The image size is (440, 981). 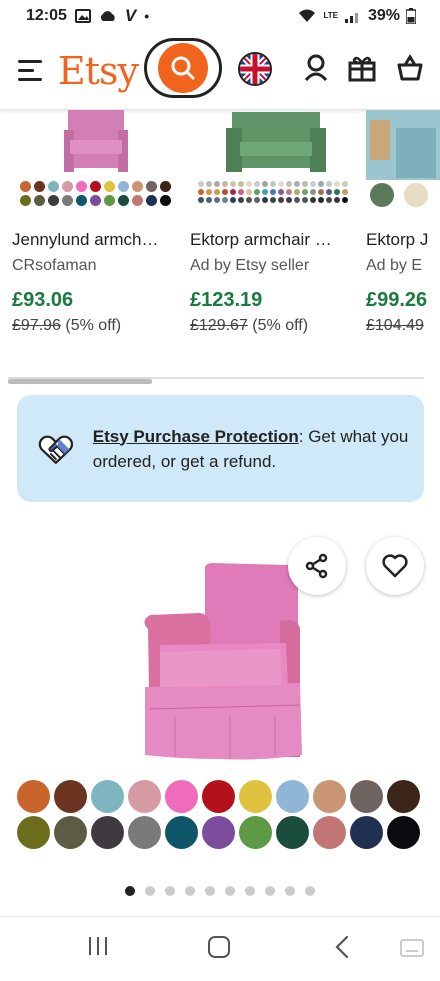 I want to click on back-icon, so click(x=342, y=947).